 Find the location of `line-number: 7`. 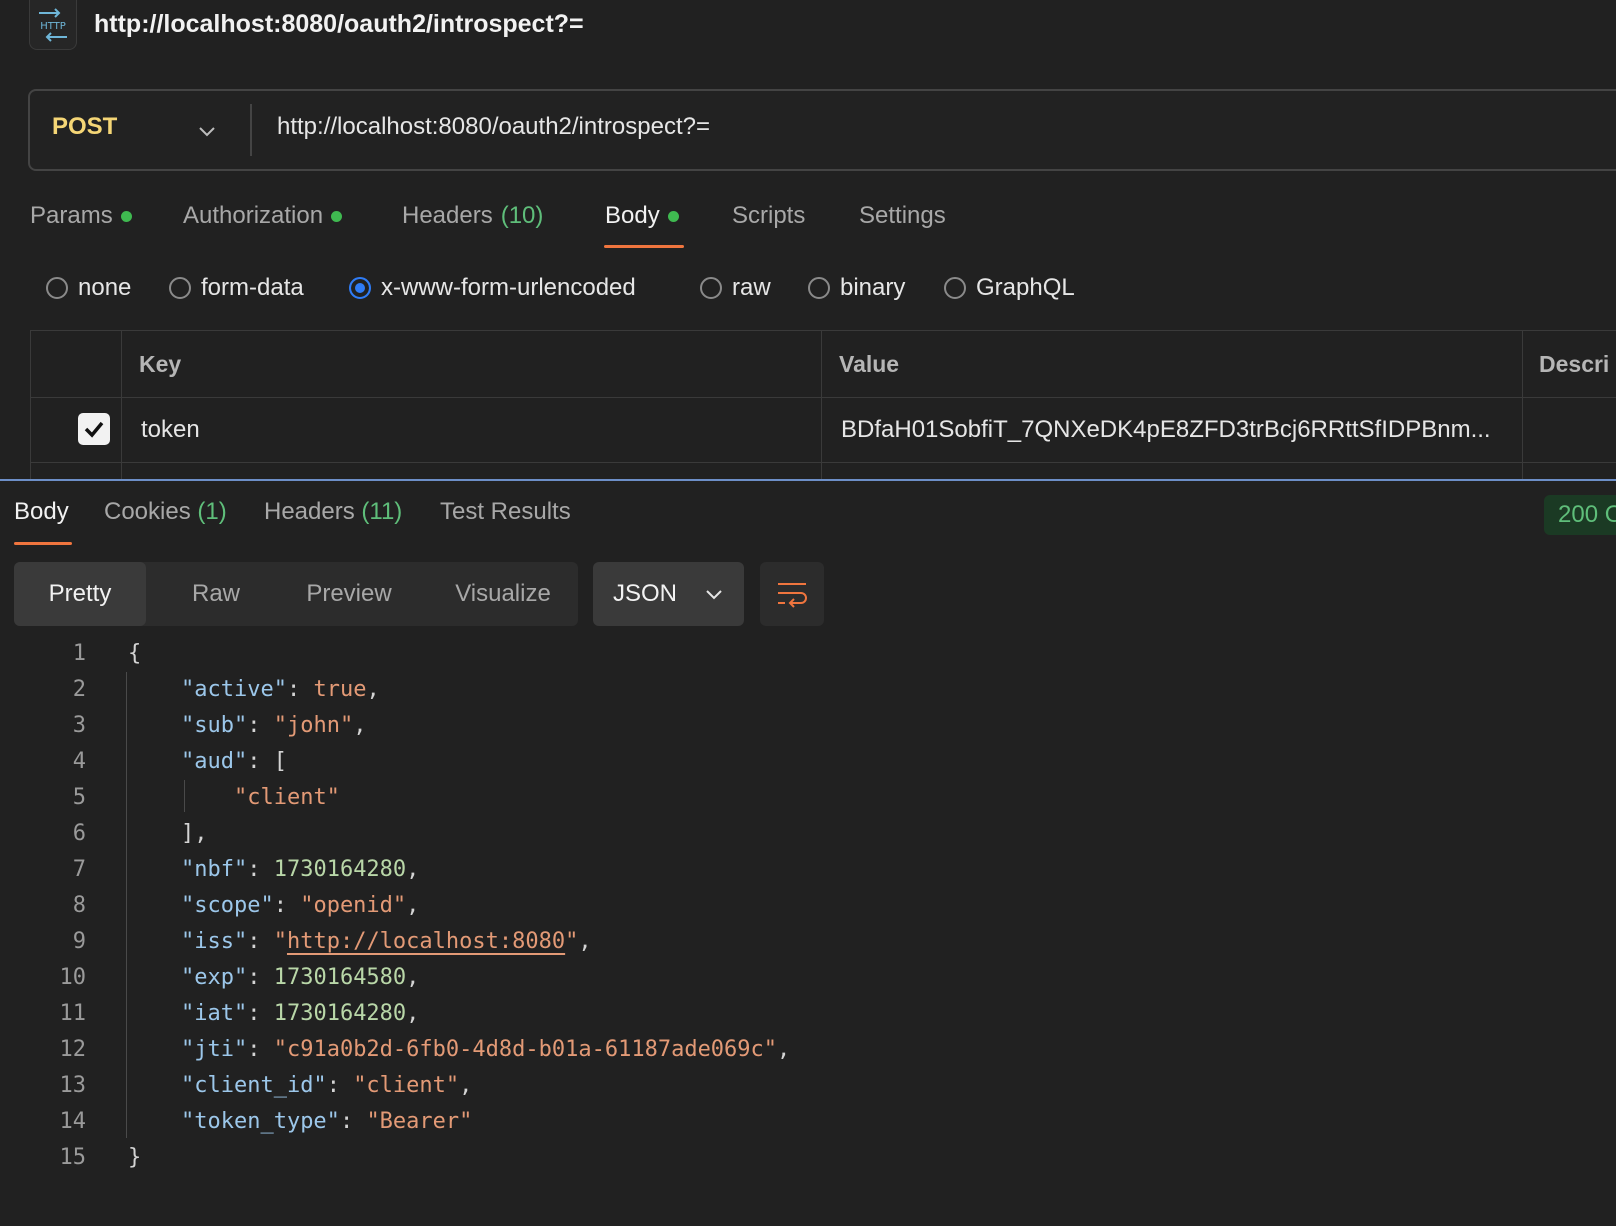

line-number: 7 is located at coordinates (79, 869).